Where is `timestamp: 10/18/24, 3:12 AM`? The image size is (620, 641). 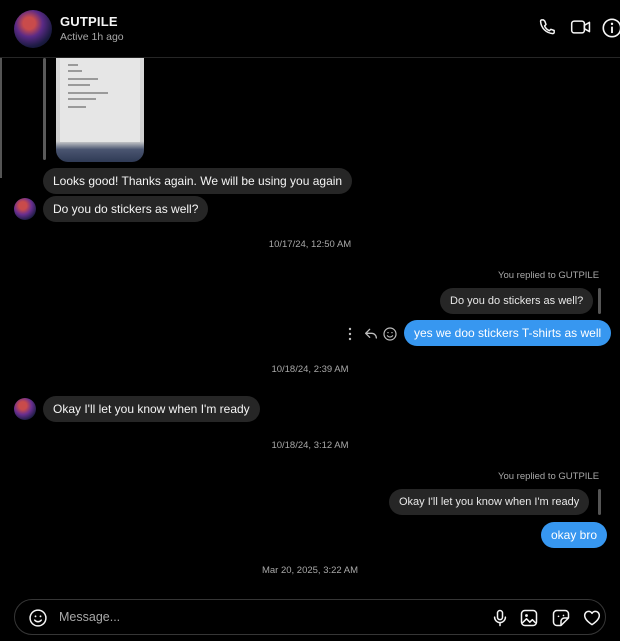
timestamp: 10/18/24, 3:12 AM is located at coordinates (310, 445).